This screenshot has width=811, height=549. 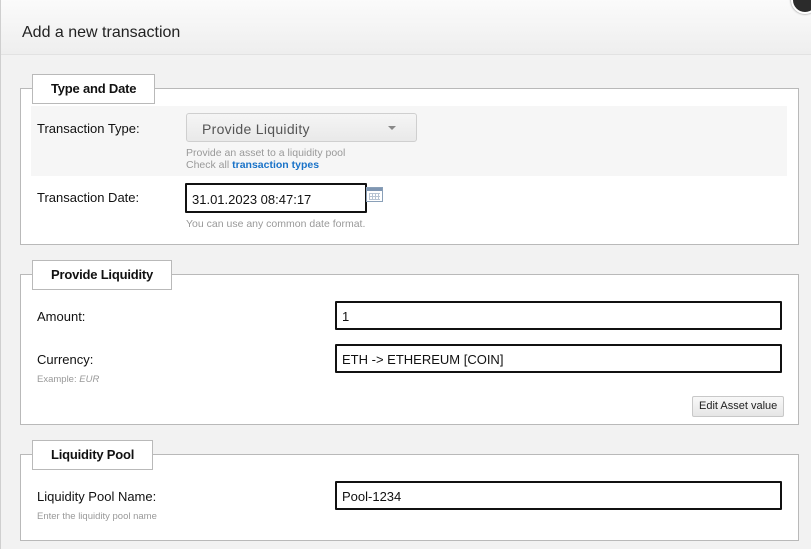 What do you see at coordinates (275, 165) in the screenshot?
I see `transaction-types-link: transaction types` at bounding box center [275, 165].